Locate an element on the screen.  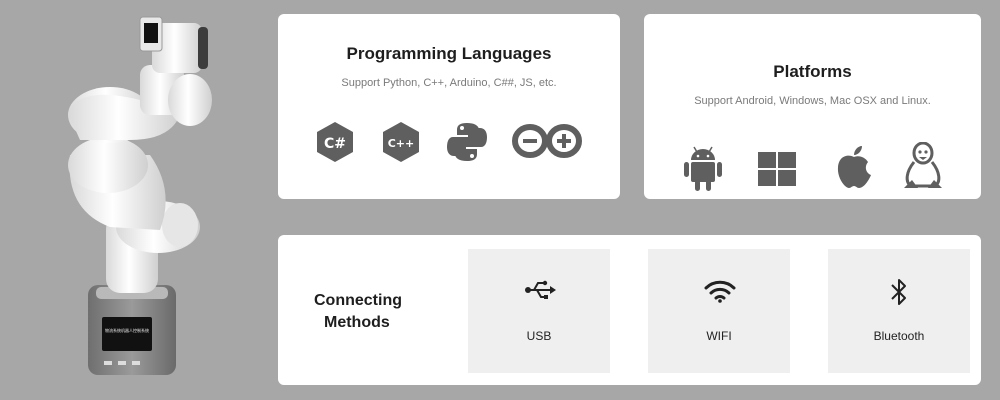
wifi-label: WIFI is located at coordinates (719, 336).